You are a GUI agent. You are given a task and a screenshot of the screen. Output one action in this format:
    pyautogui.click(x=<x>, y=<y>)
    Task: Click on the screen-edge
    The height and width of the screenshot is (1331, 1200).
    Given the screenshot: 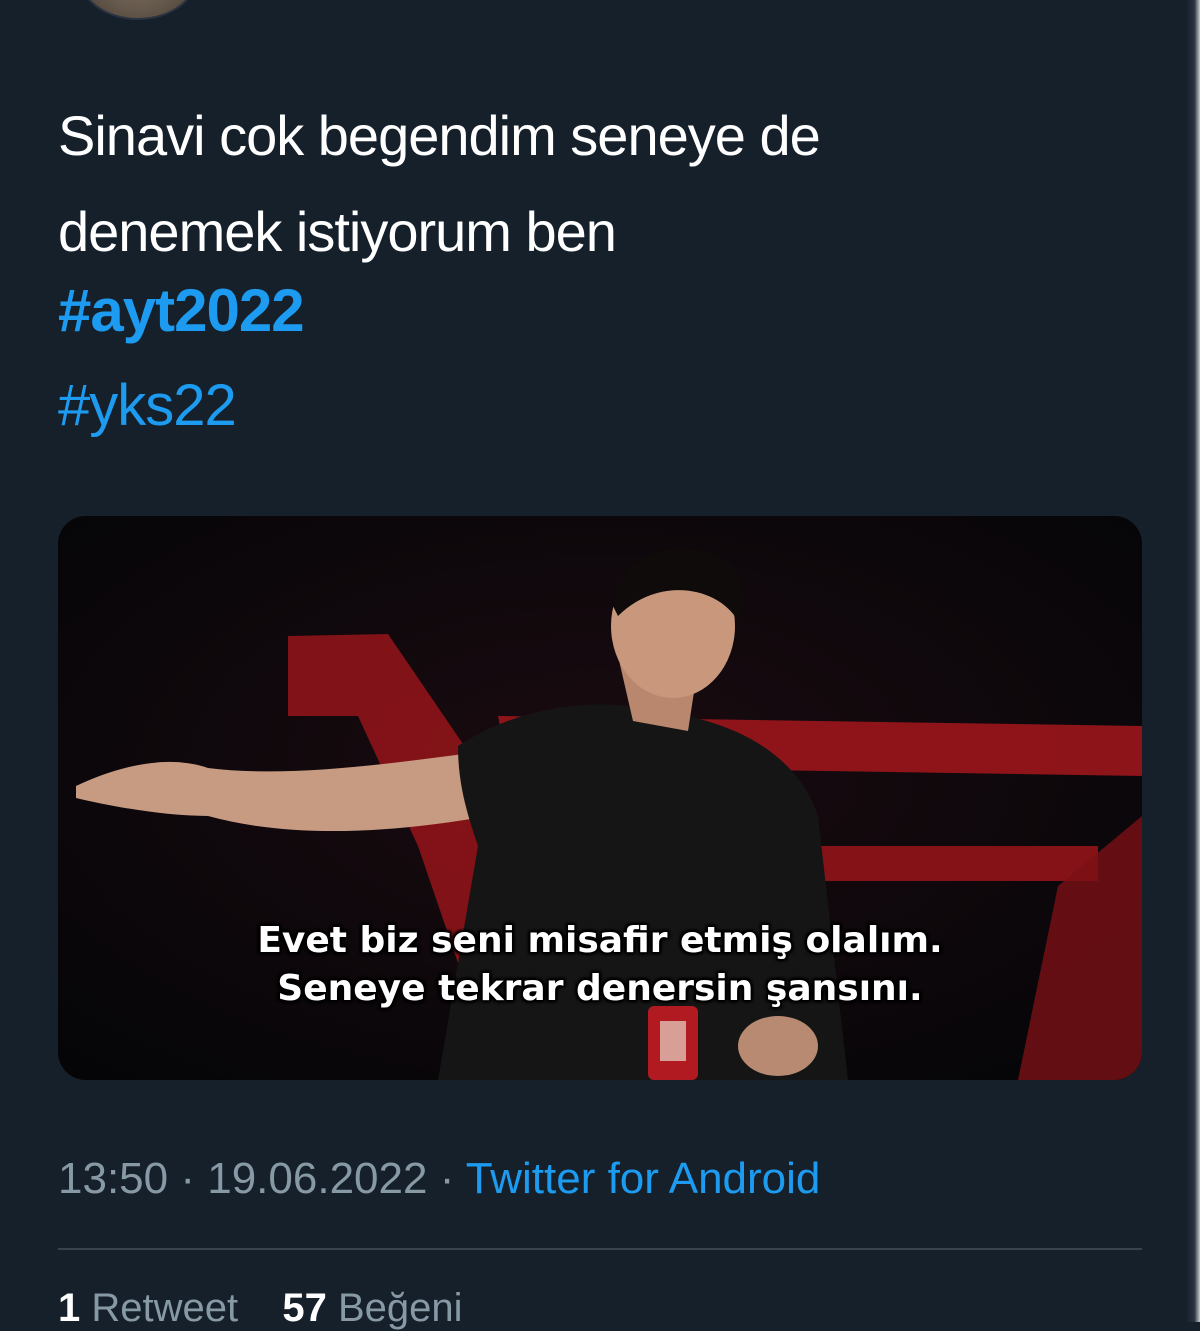 What is the action you would take?
    pyautogui.click(x=1193, y=661)
    